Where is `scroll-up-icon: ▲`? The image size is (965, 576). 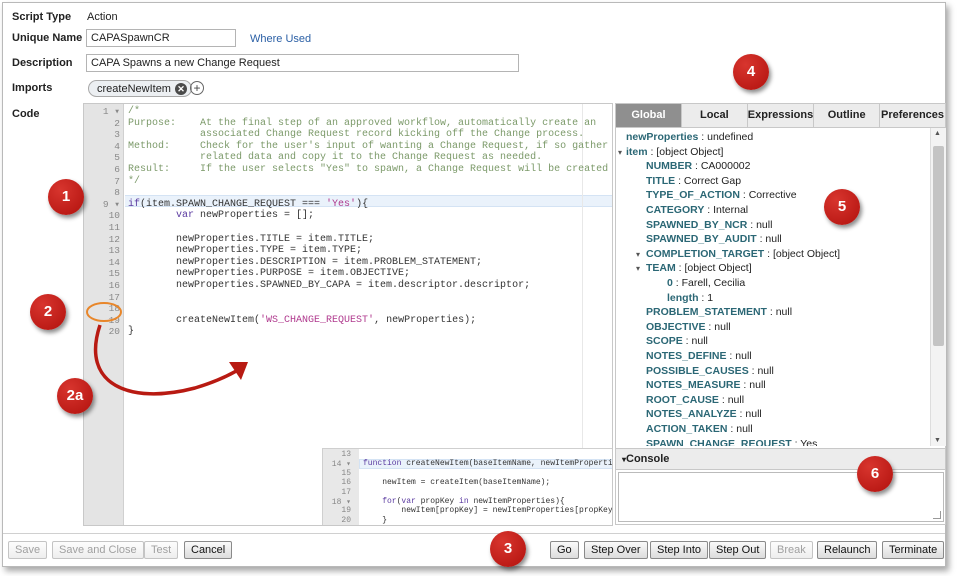 scroll-up-icon: ▲ is located at coordinates (937, 133).